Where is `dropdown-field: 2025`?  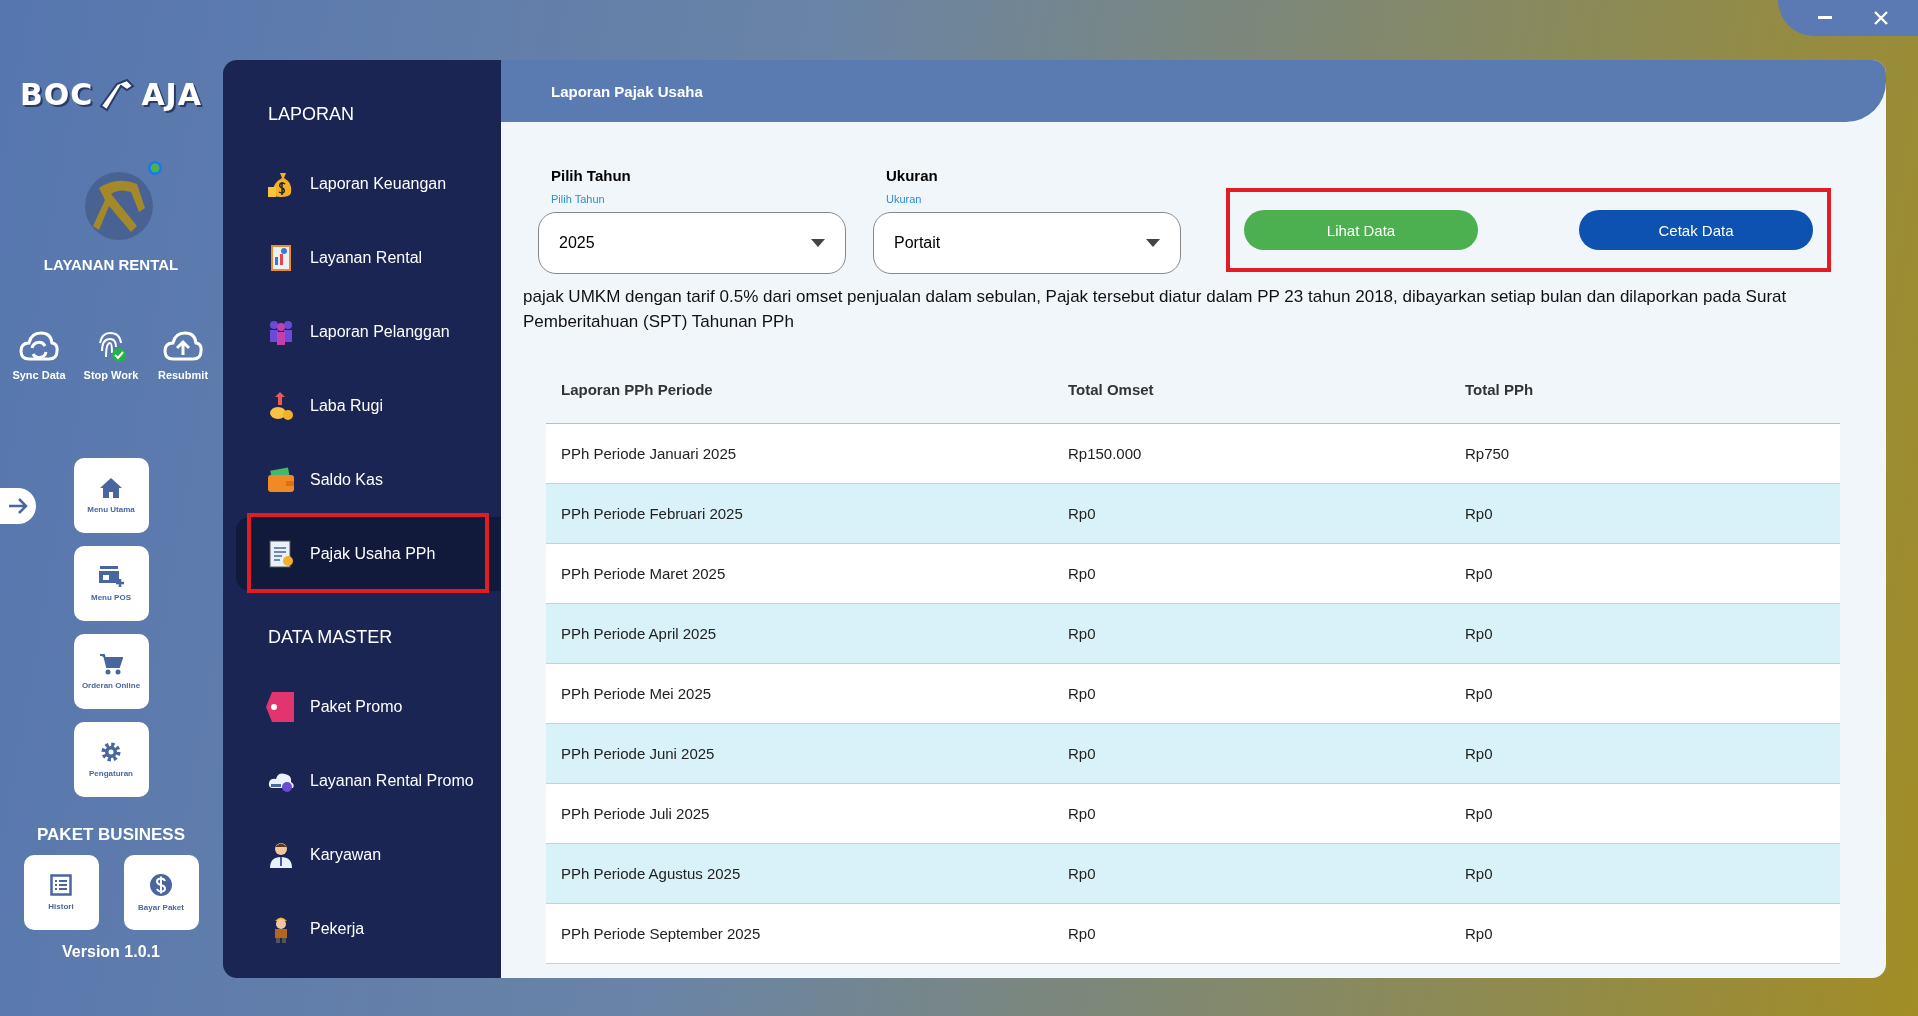 dropdown-field: 2025 is located at coordinates (692, 243).